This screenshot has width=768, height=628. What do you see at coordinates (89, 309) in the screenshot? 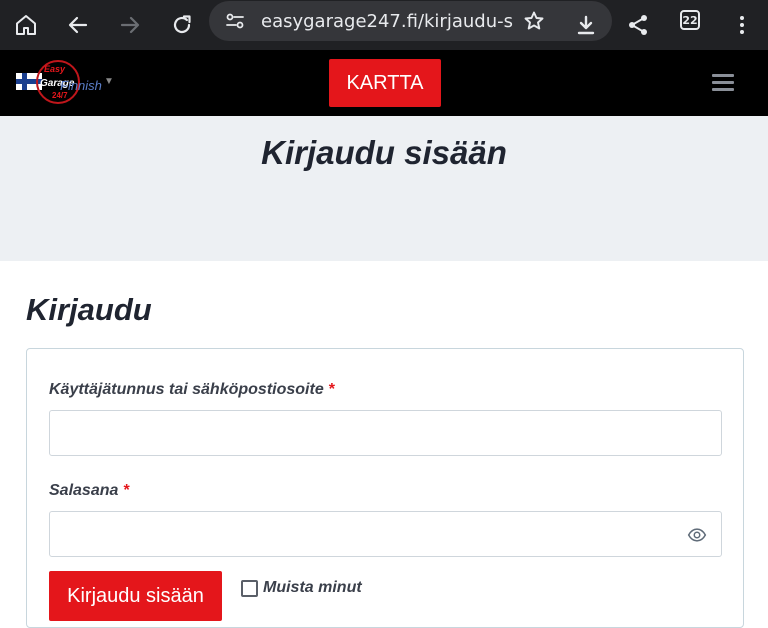
I see `login-heading: Kirjaudu` at bounding box center [89, 309].